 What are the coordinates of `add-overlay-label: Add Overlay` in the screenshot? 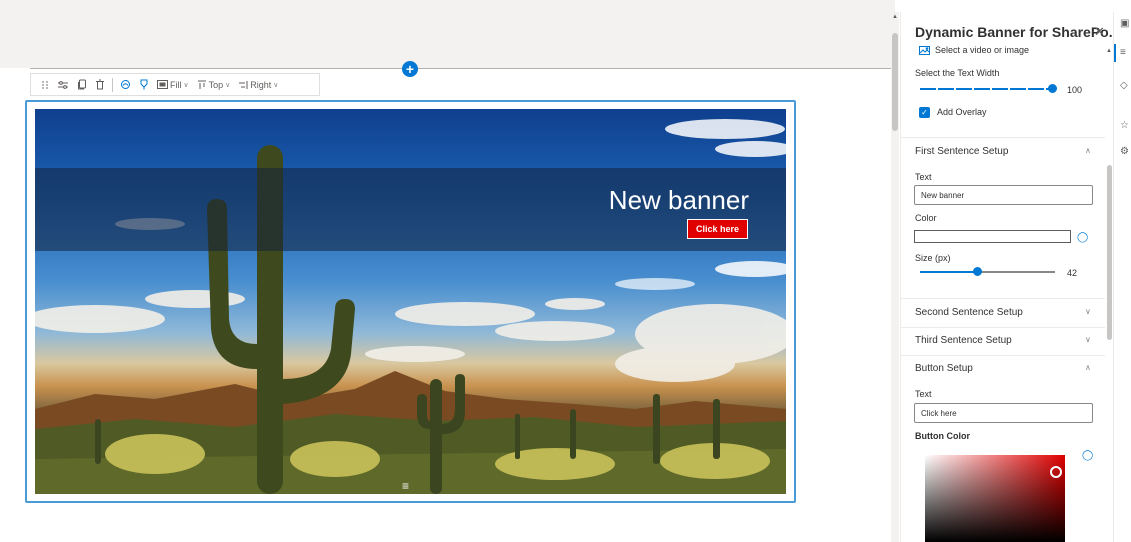 It's located at (962, 112).